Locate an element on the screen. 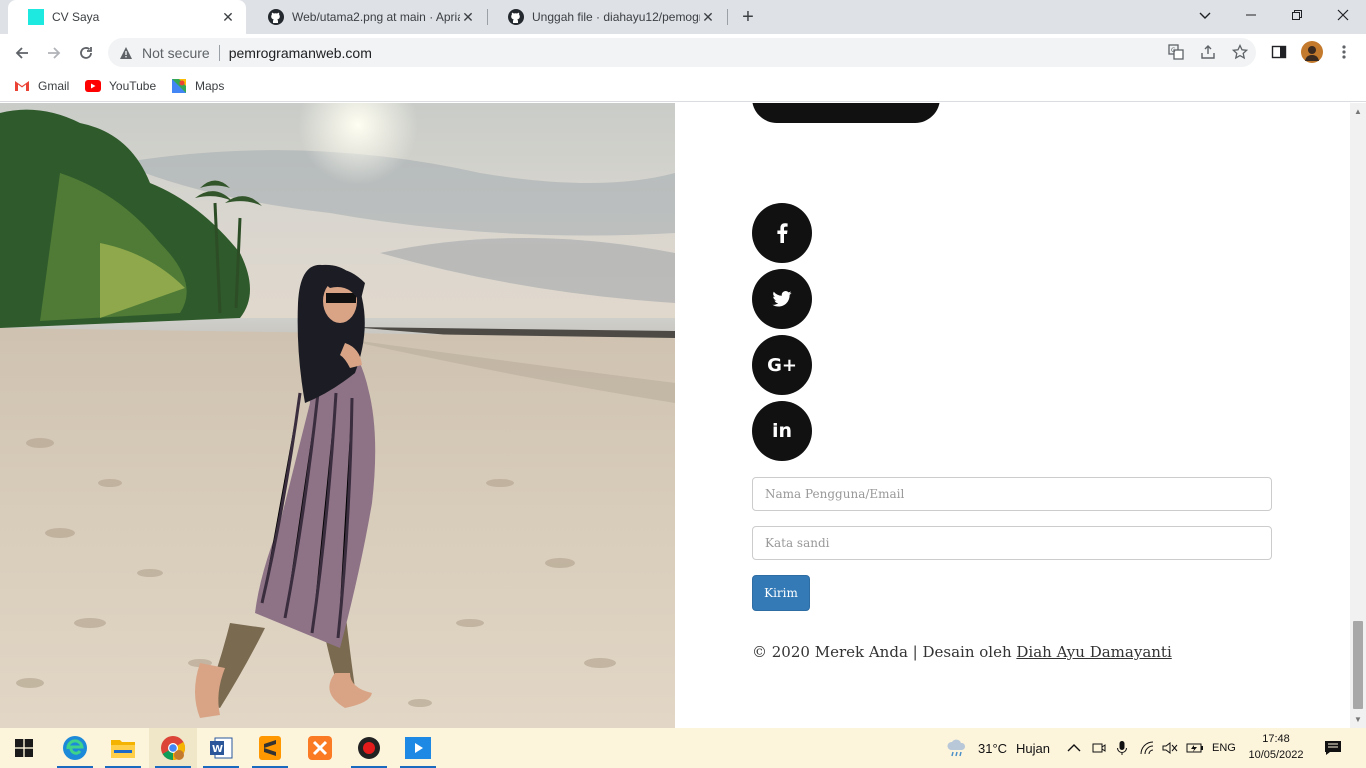 The image size is (1366, 768). scroll-up-icon: ▲ is located at coordinates (1358, 111).